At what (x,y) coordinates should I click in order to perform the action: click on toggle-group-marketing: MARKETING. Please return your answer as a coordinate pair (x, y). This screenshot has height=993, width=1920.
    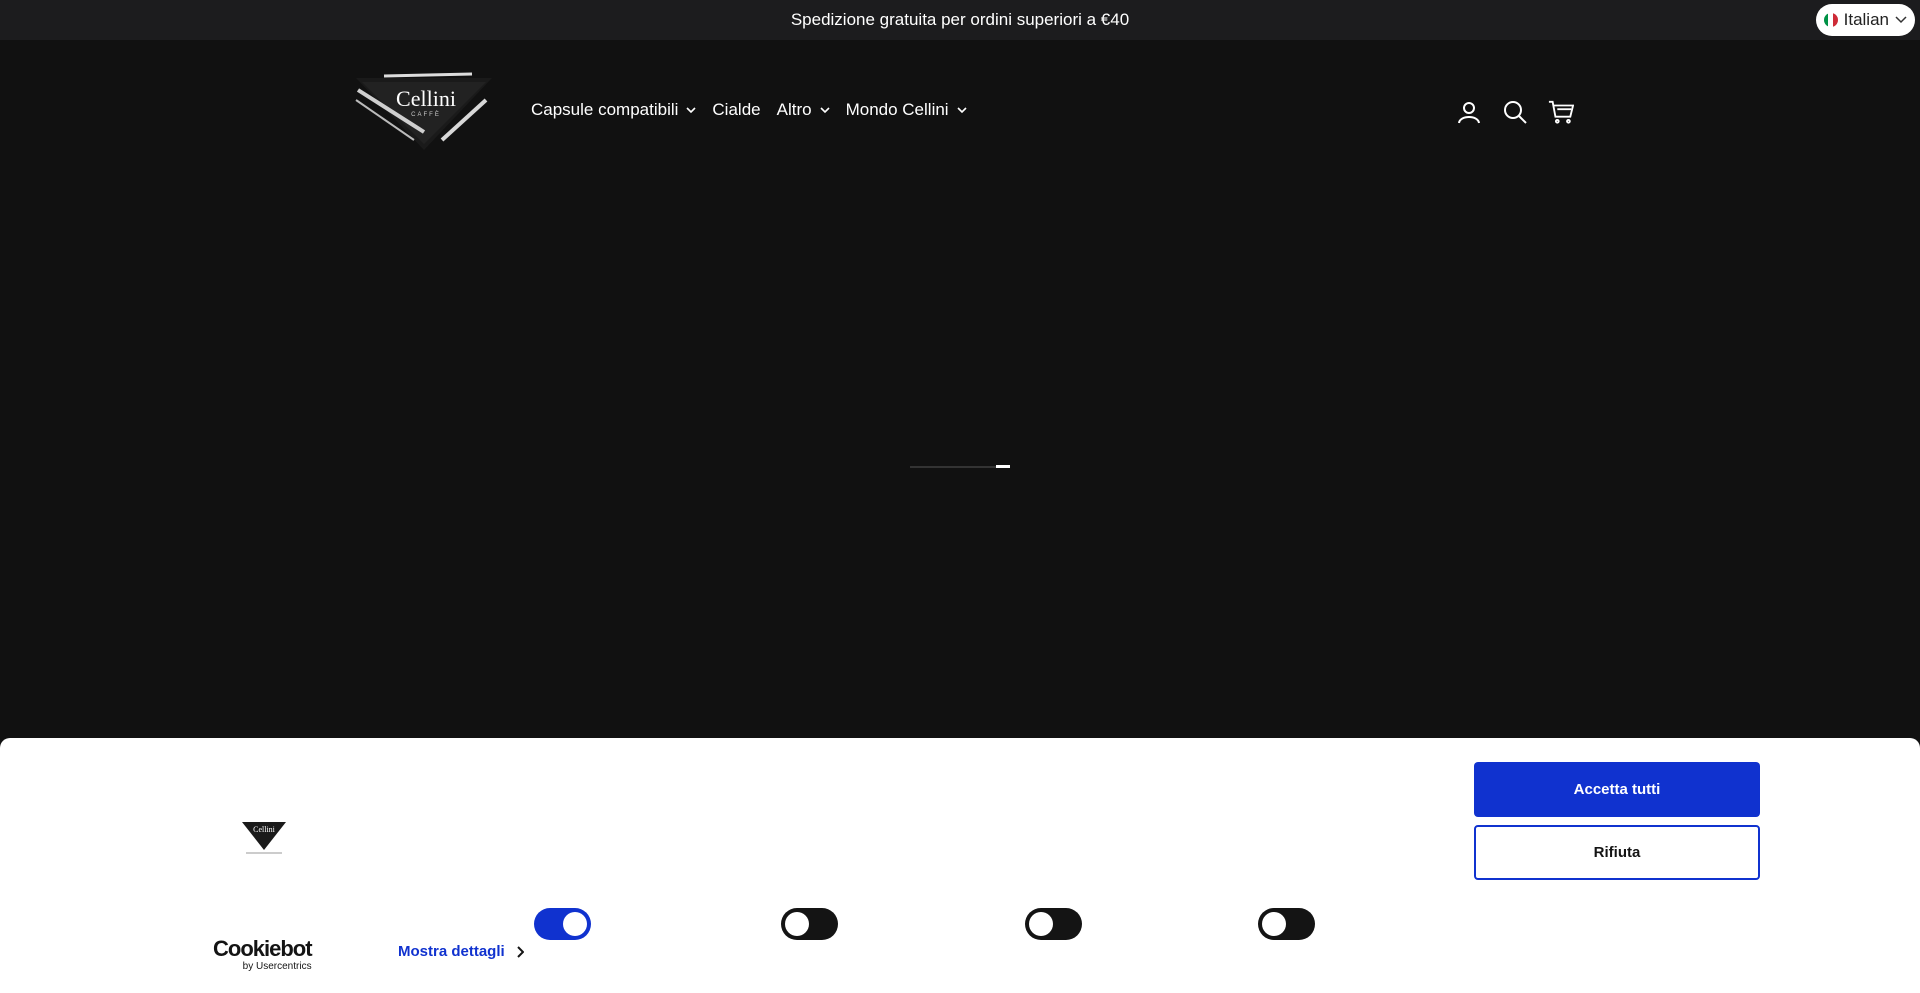
    Looking at the image, I should click on (1217, 924).